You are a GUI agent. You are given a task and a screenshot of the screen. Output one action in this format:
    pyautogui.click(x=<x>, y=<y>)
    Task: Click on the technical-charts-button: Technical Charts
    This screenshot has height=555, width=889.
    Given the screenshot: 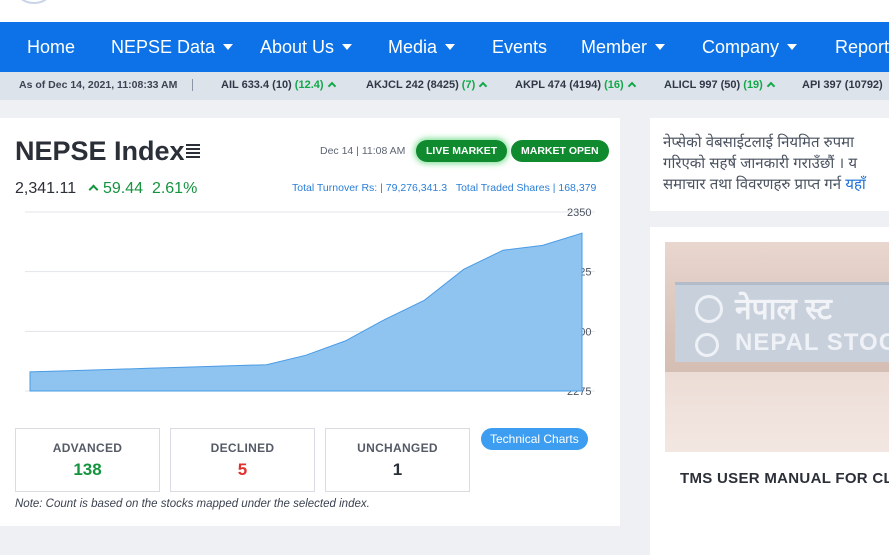 What is the action you would take?
    pyautogui.click(x=534, y=439)
    